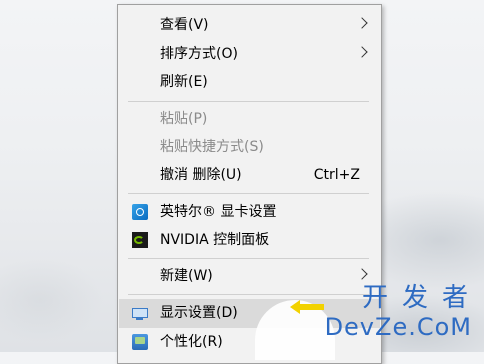 The height and width of the screenshot is (364, 484). I want to click on menu-item-label: 查看(V), so click(184, 25).